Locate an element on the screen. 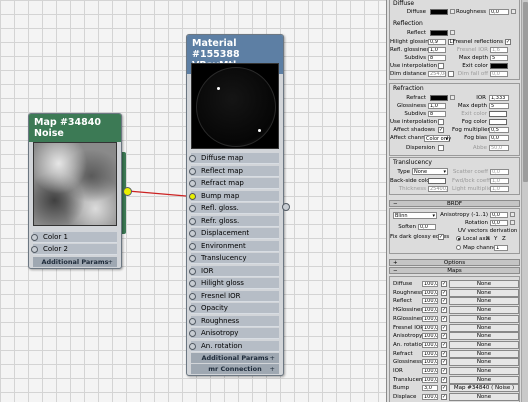 This screenshot has height=402, width=528. dim-falloff-spinner: 0,0 is located at coordinates (499, 74).